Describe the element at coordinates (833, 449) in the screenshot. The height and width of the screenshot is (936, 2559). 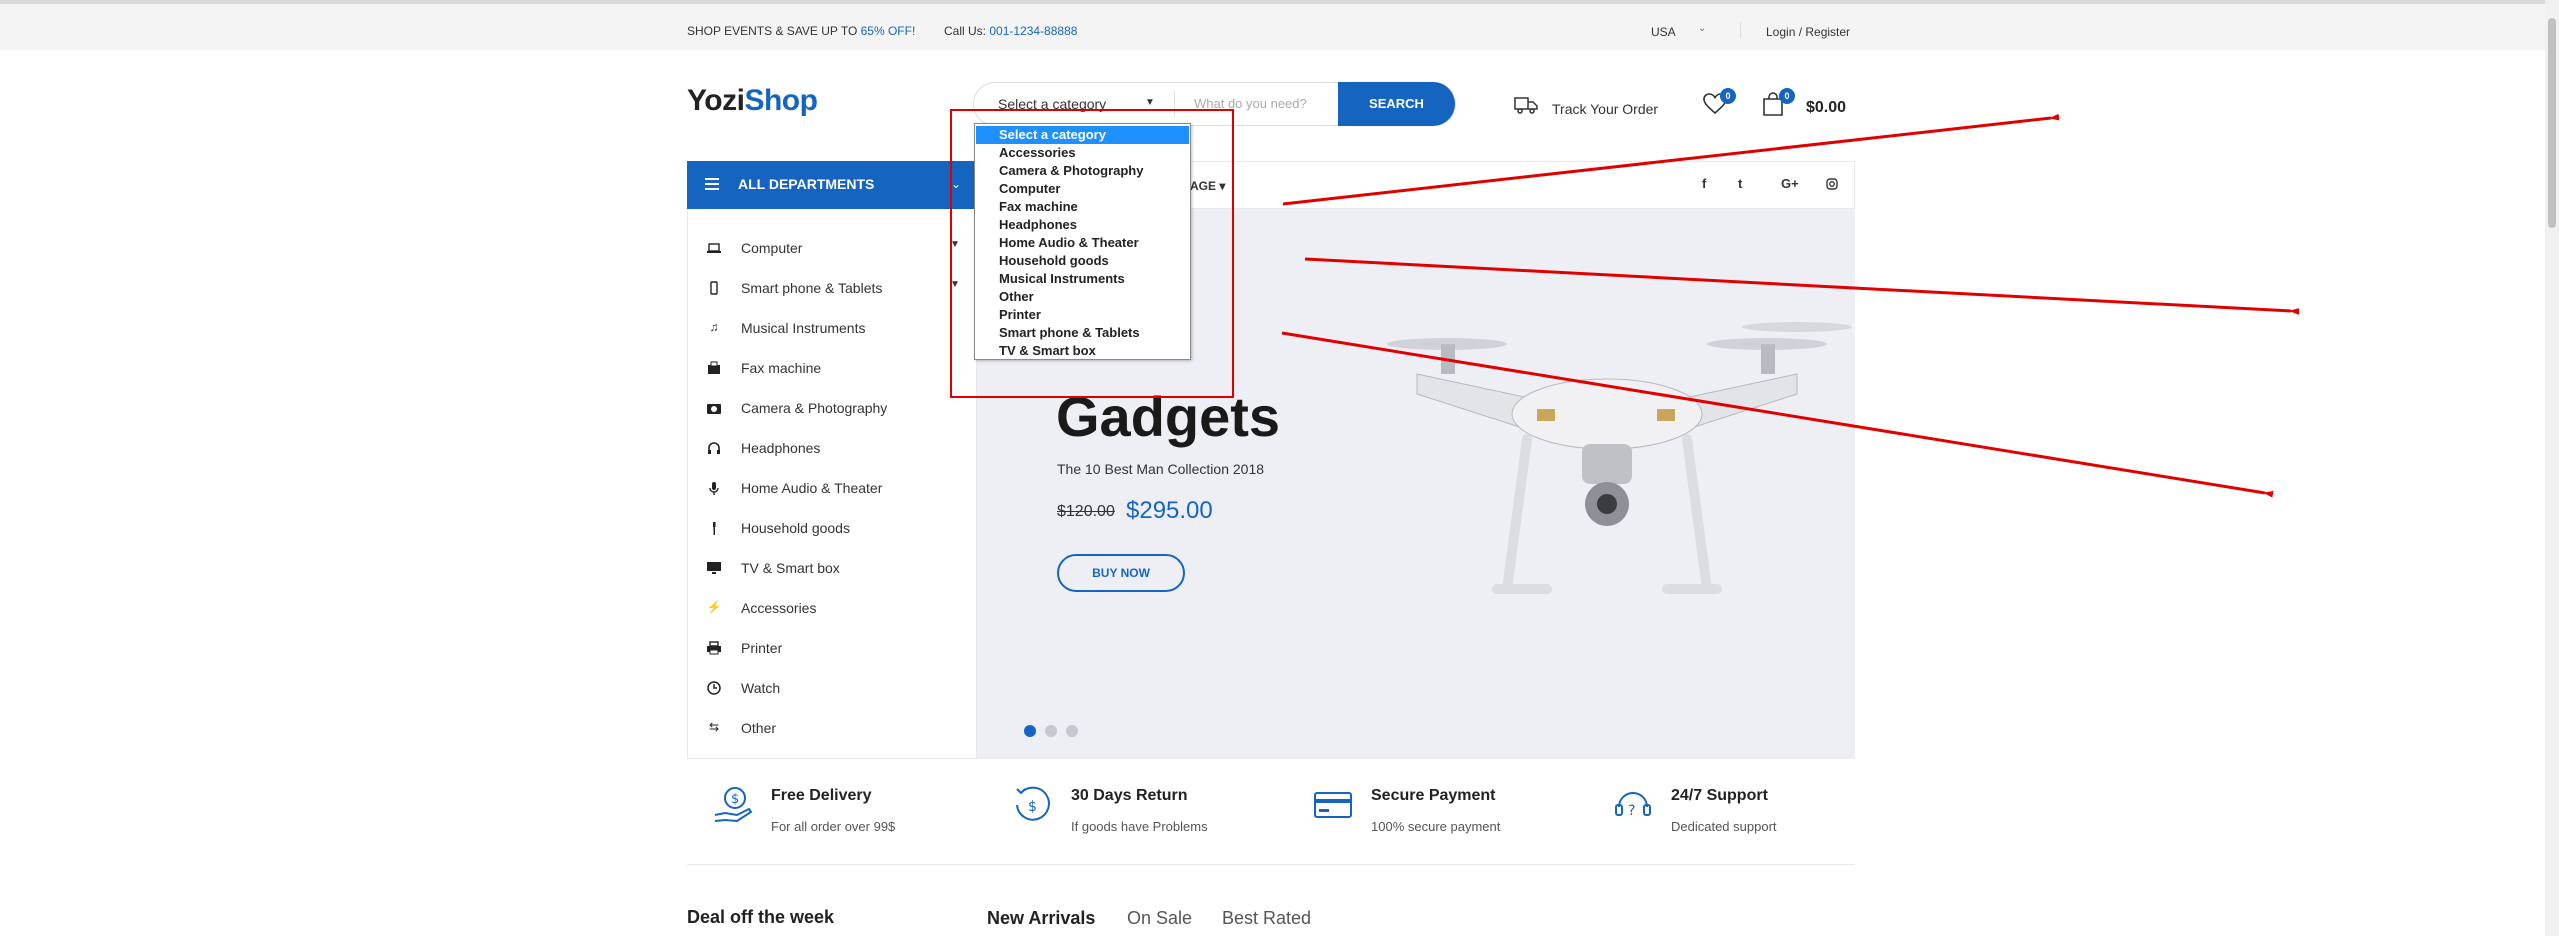
I see `dept-item-headphones: Headphones` at that location.